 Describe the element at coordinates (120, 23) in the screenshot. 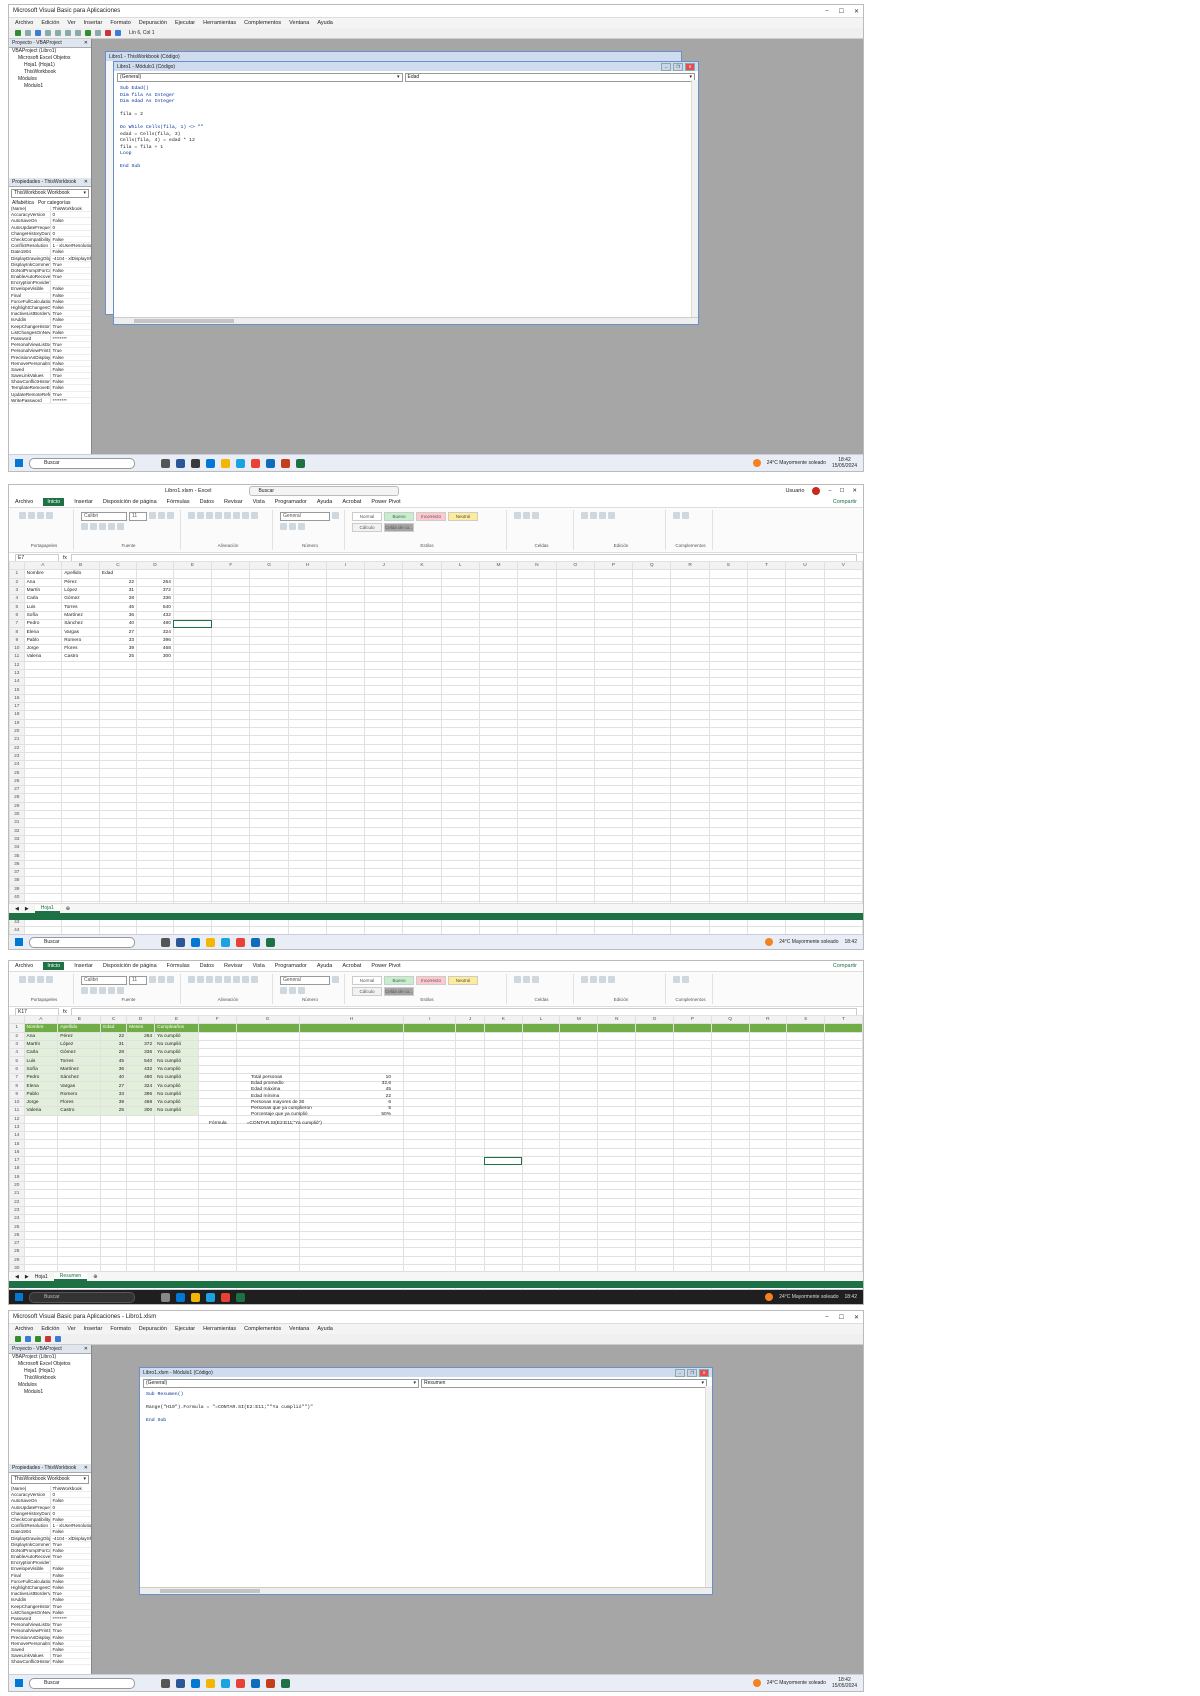

I see `menu-item: Formato` at that location.